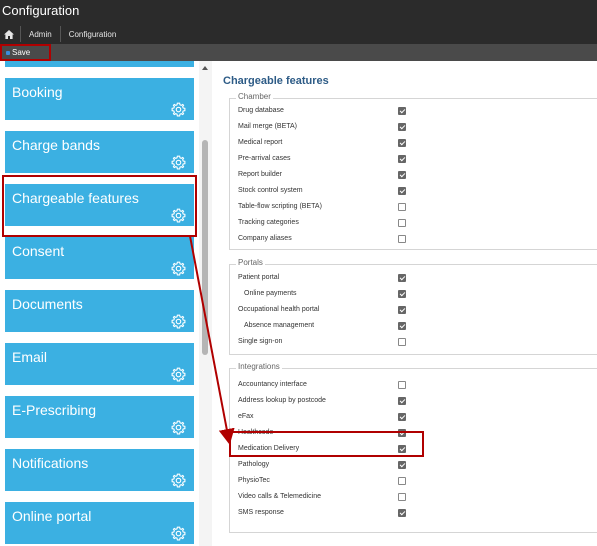 The image size is (597, 546). I want to click on page-title: Chargeable features, so click(276, 81).